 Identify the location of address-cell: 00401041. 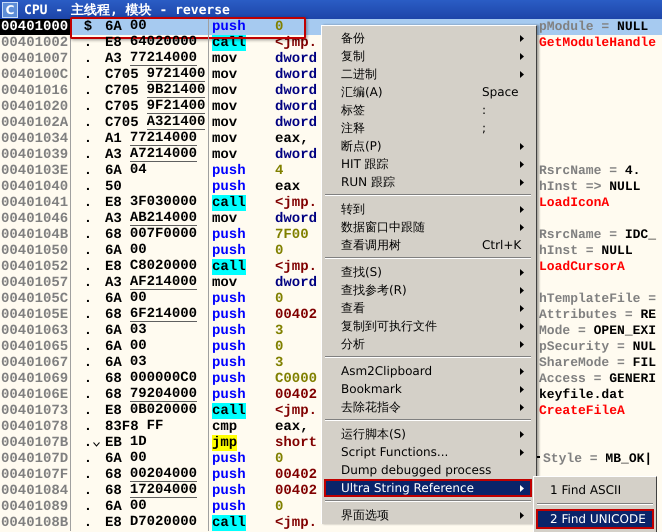
(35, 203).